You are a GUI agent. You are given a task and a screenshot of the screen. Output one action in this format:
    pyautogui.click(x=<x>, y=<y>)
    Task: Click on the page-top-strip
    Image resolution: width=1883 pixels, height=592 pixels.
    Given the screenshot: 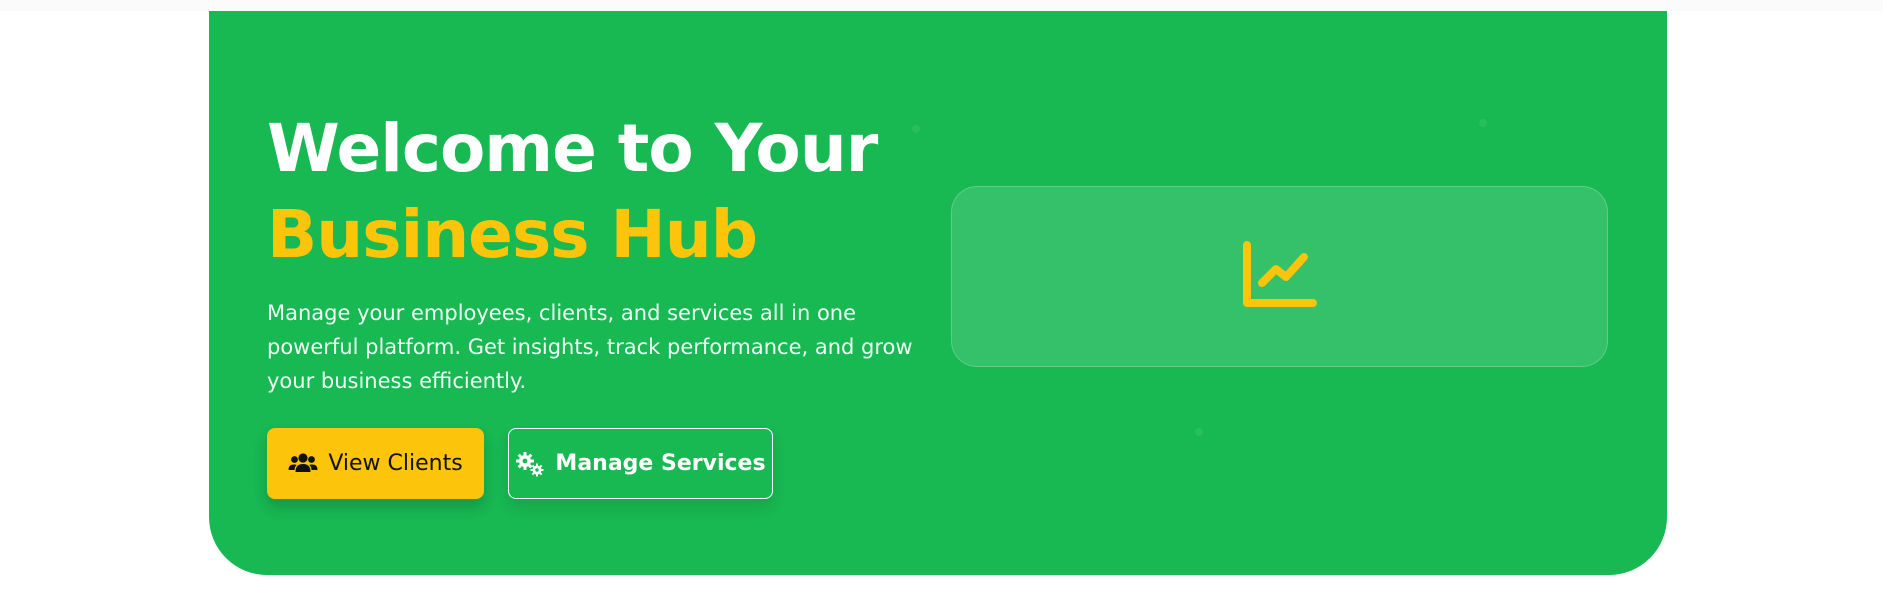 What is the action you would take?
    pyautogui.click(x=941, y=5)
    